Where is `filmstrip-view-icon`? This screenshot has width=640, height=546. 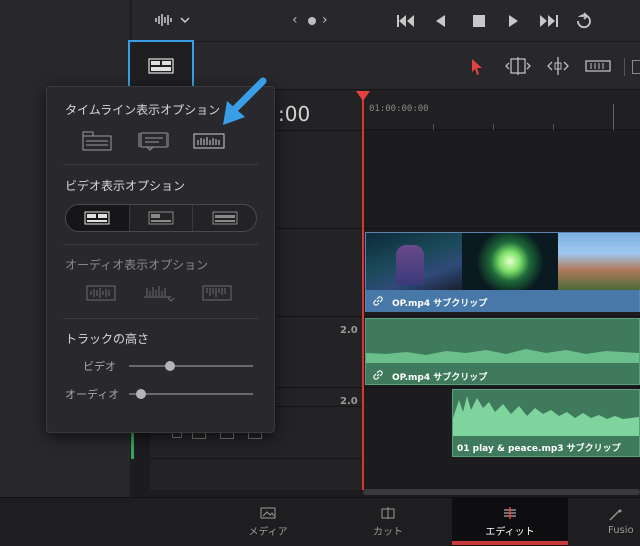 filmstrip-view-icon is located at coordinates (97, 218).